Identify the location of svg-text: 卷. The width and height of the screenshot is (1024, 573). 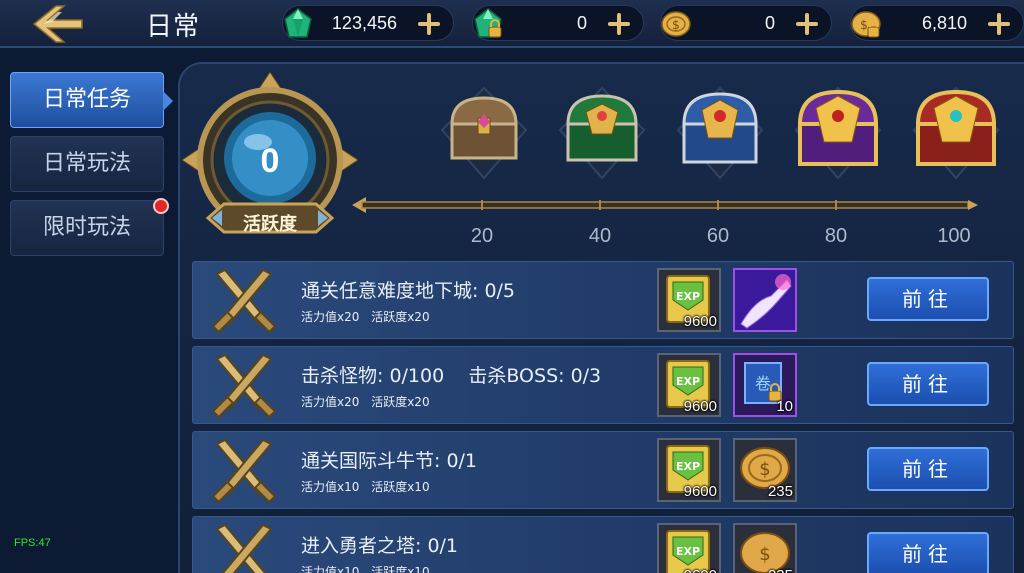
(763, 383).